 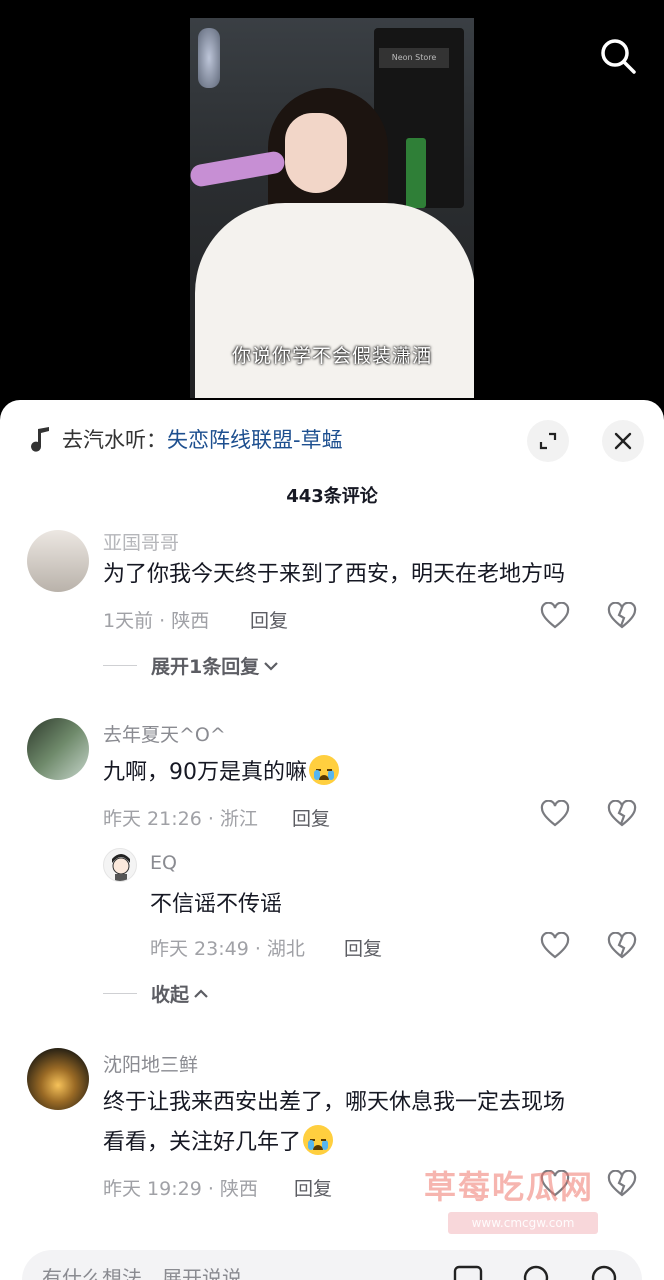 I want to click on singer-face, so click(x=316, y=153).